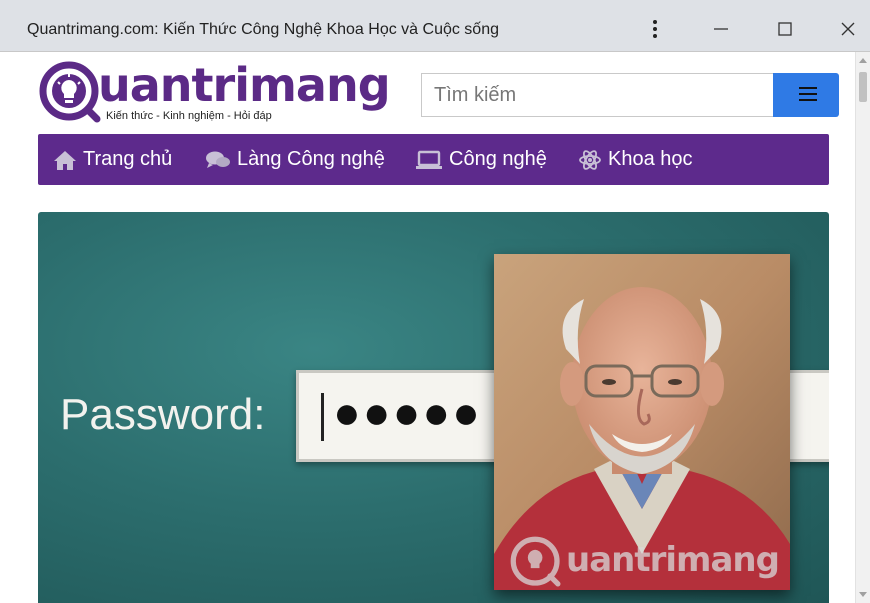  What do you see at coordinates (673, 560) in the screenshot?
I see `watermark-text: uantrimang` at bounding box center [673, 560].